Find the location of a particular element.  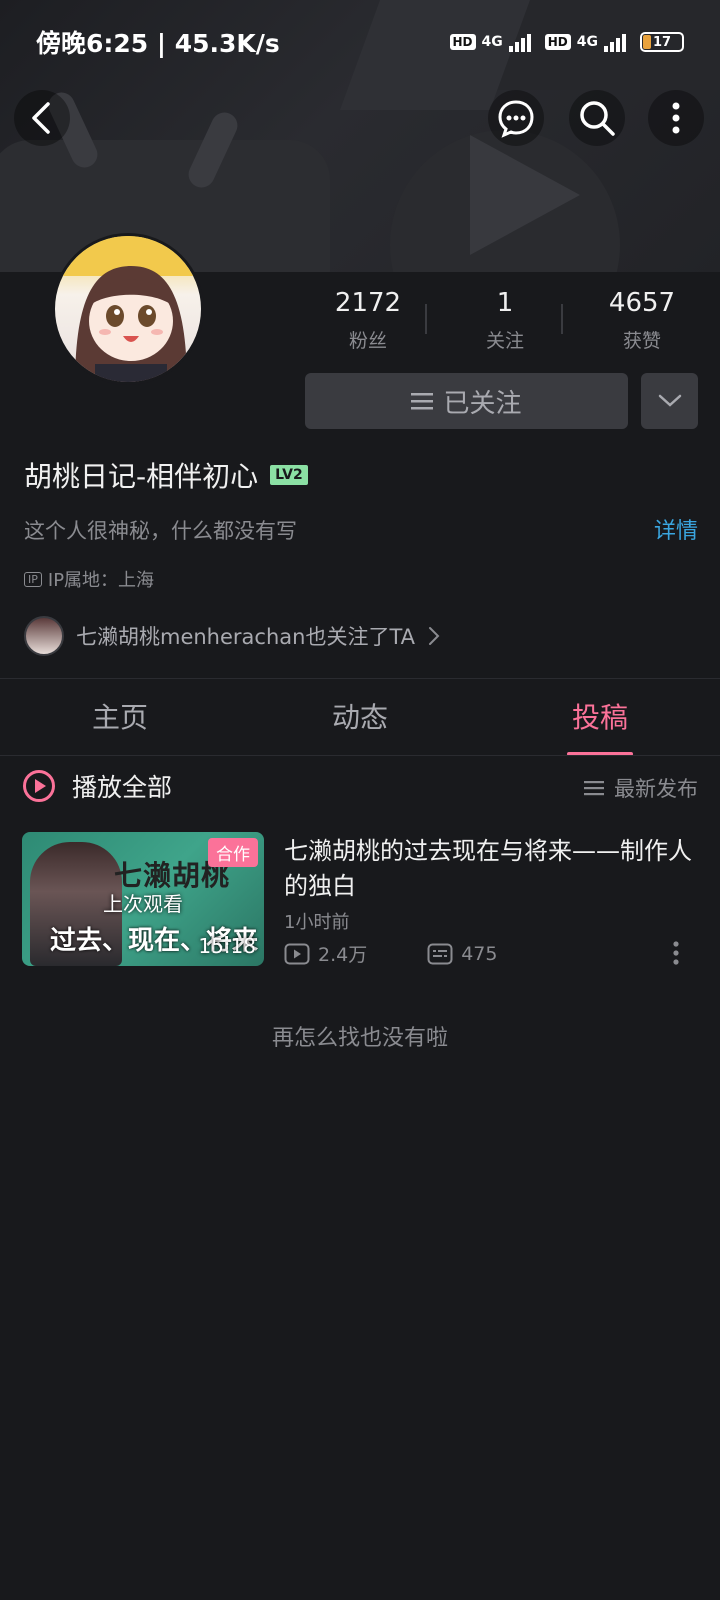

sort-label: 最新发布 is located at coordinates (656, 789).